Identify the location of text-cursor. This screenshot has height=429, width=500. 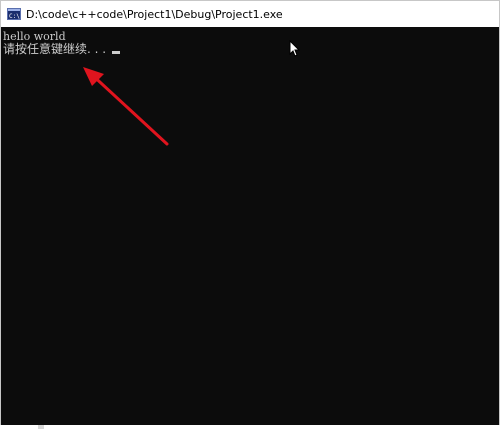
(116, 52).